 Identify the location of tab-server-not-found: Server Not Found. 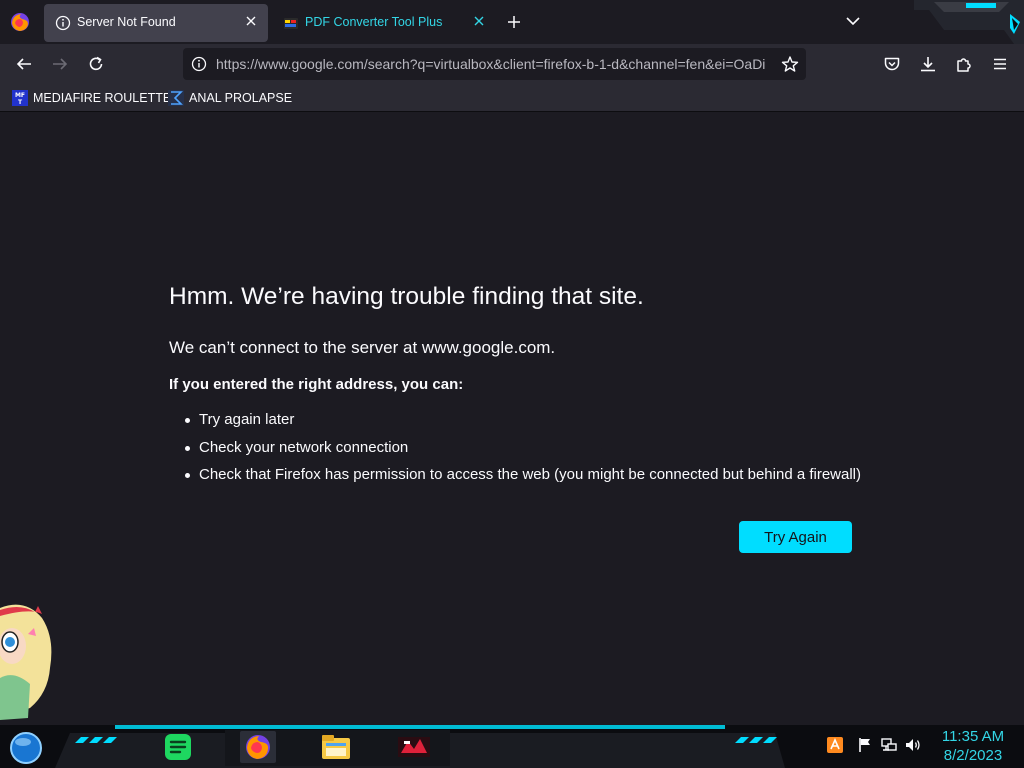
(156, 23).